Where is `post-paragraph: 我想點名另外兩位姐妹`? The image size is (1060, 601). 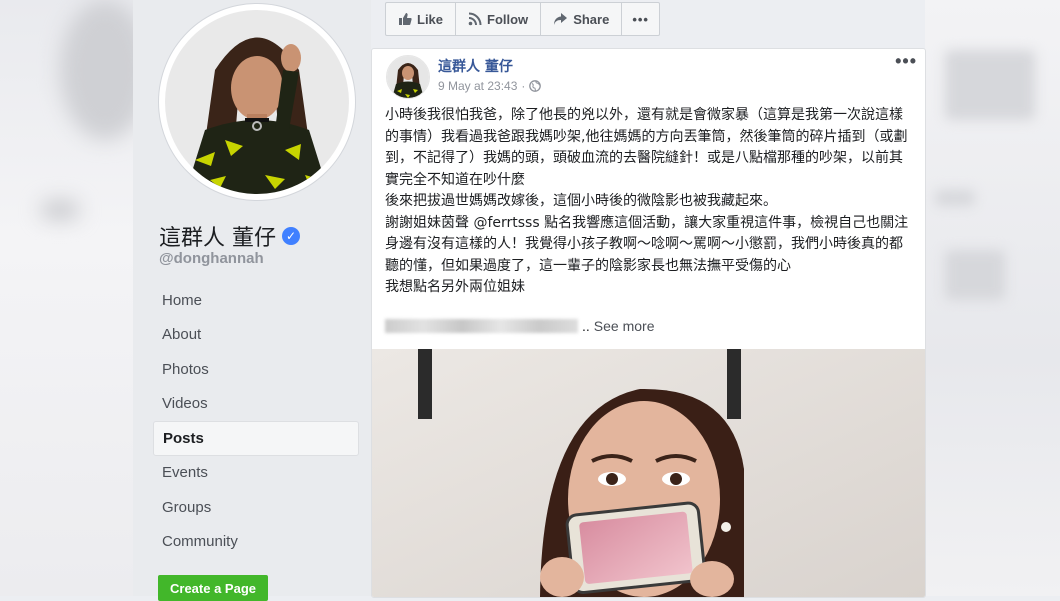
post-paragraph: 我想點名另外兩位姐妹 is located at coordinates (455, 287).